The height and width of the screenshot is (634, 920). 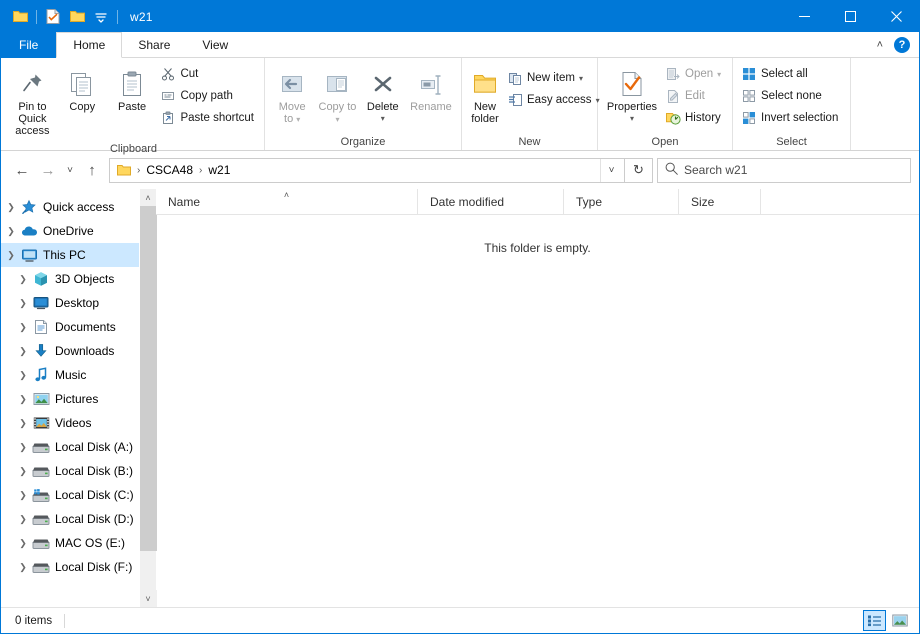 I want to click on nav-label: Videos, so click(x=73, y=423).